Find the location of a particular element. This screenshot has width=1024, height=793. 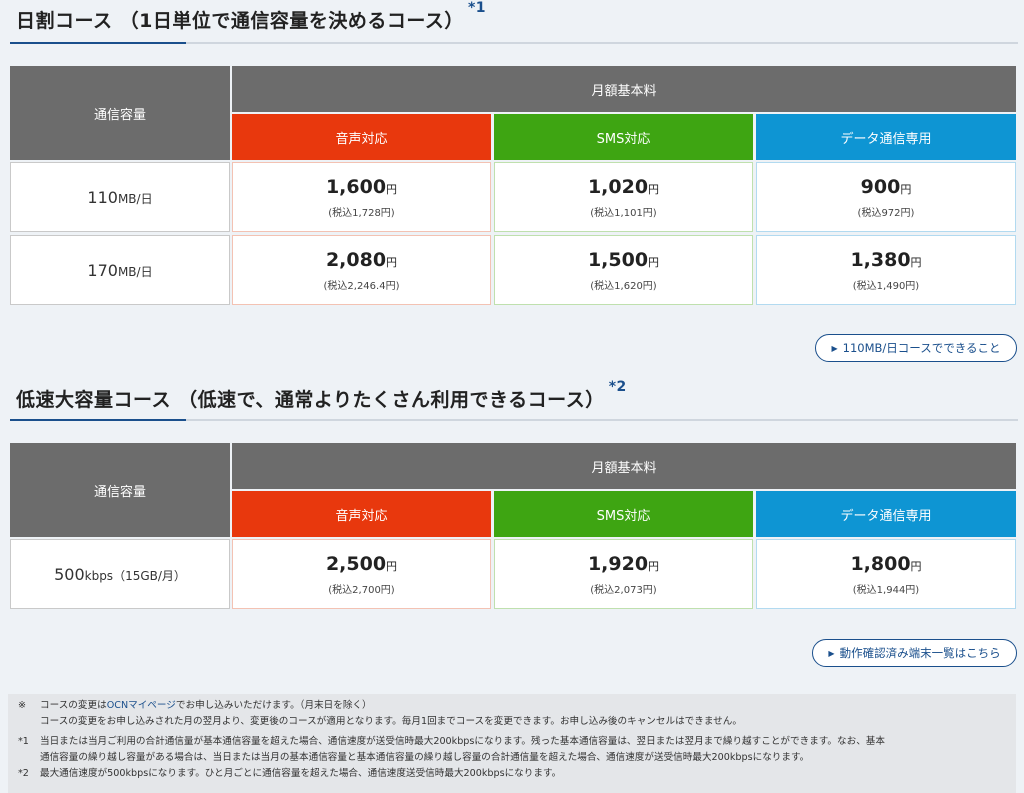

price: 1,500円 is located at coordinates (623, 259).